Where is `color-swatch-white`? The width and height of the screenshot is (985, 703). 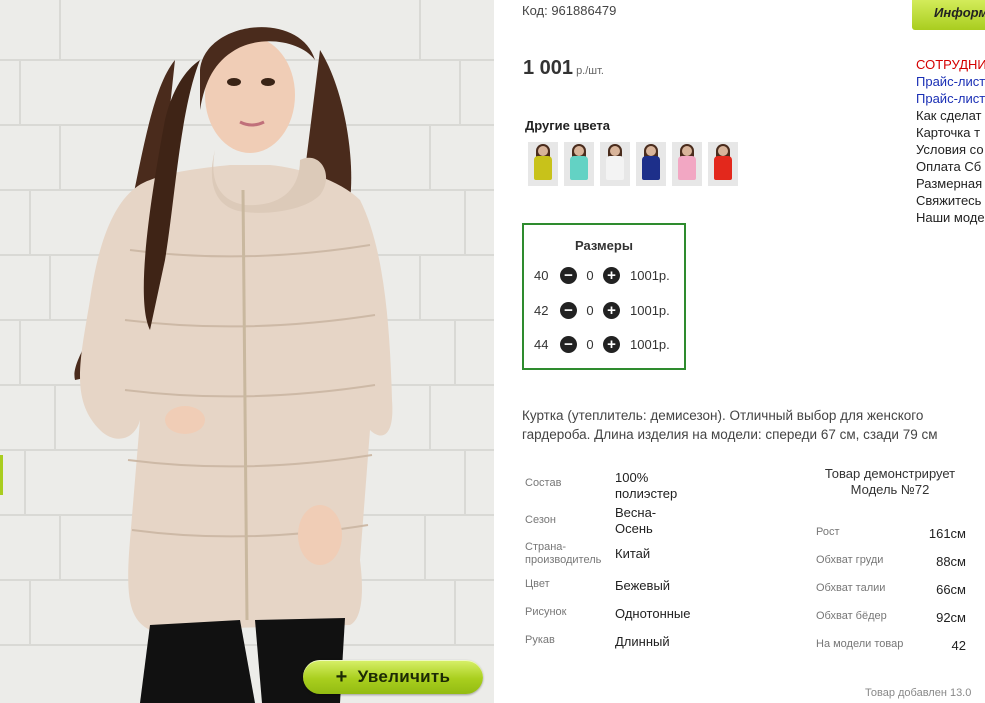 color-swatch-white is located at coordinates (615, 164).